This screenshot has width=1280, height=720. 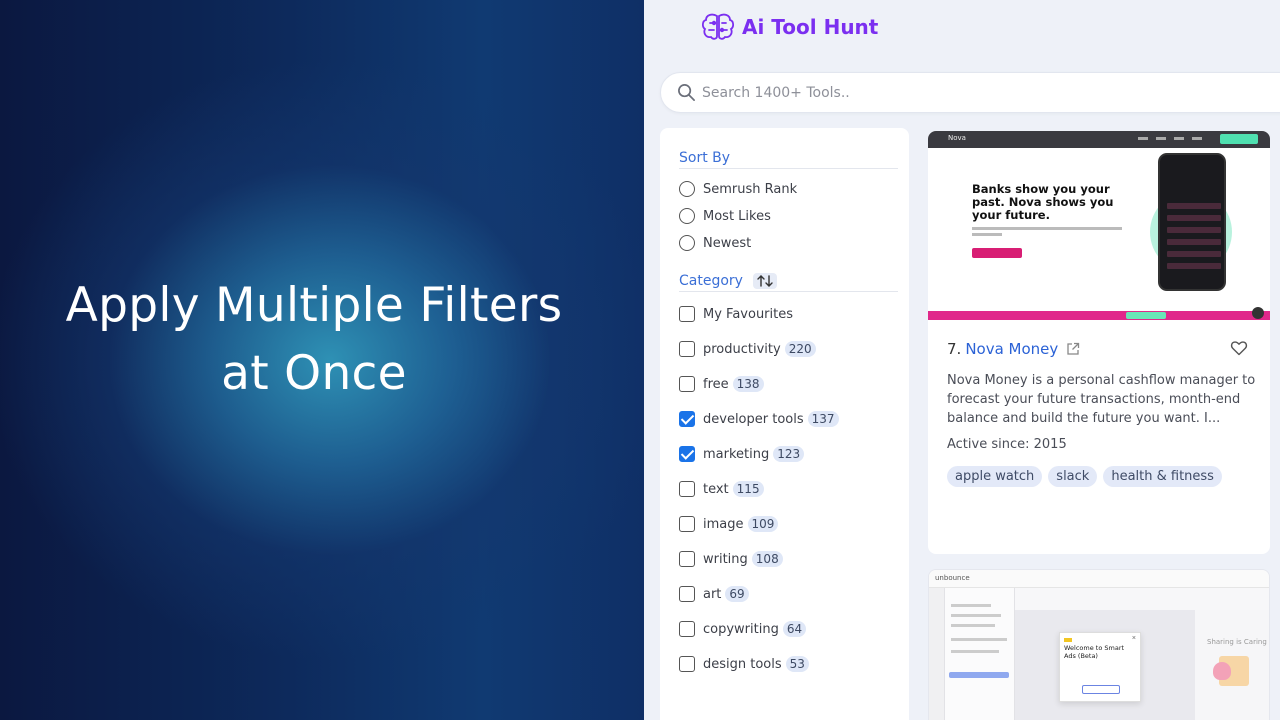 What do you see at coordinates (962, 92) in the screenshot?
I see `search-input` at bounding box center [962, 92].